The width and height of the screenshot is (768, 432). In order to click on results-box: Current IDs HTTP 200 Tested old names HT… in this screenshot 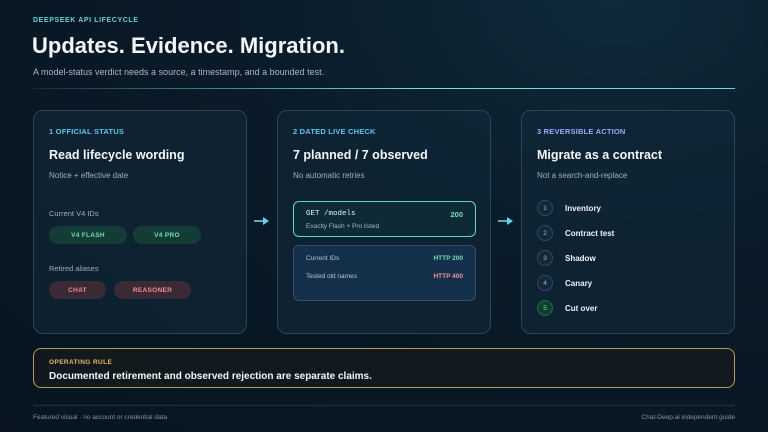, I will do `click(384, 273)`.